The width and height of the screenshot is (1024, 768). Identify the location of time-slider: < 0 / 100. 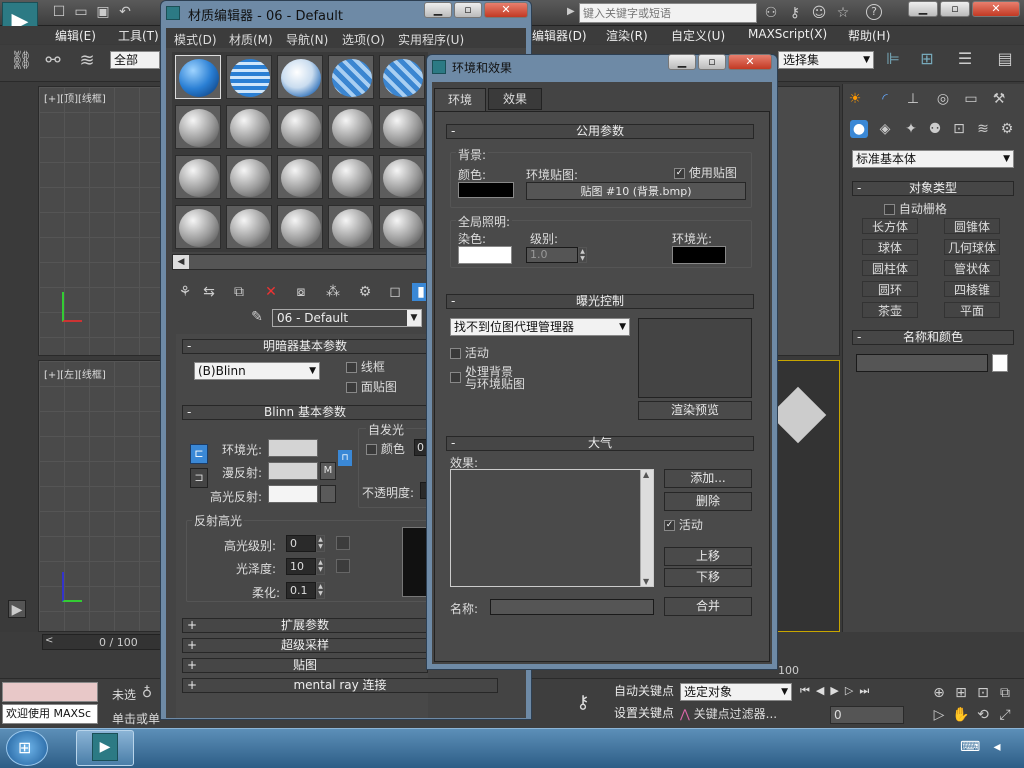
(102, 642).